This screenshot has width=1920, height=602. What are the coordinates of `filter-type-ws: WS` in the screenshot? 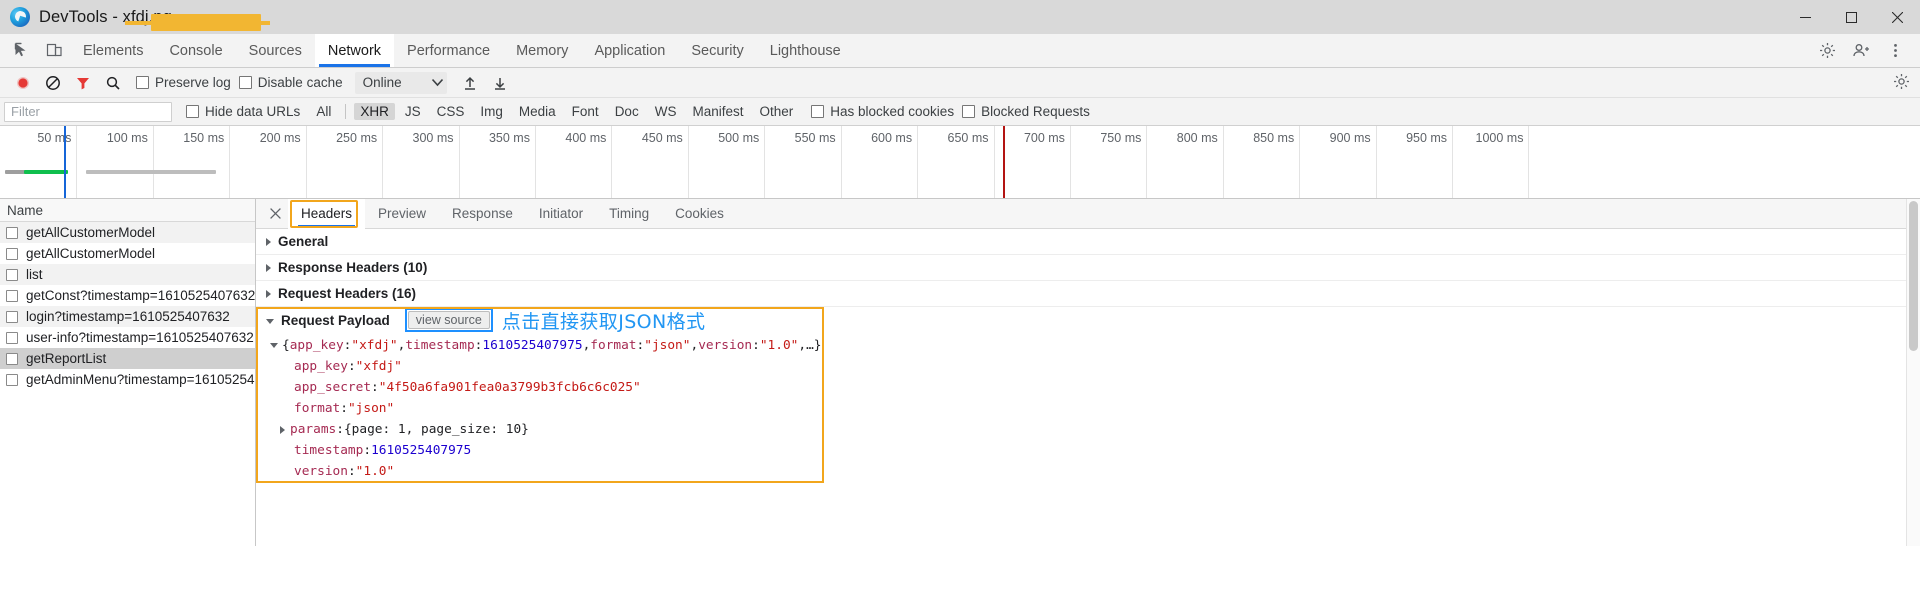 It's located at (666, 111).